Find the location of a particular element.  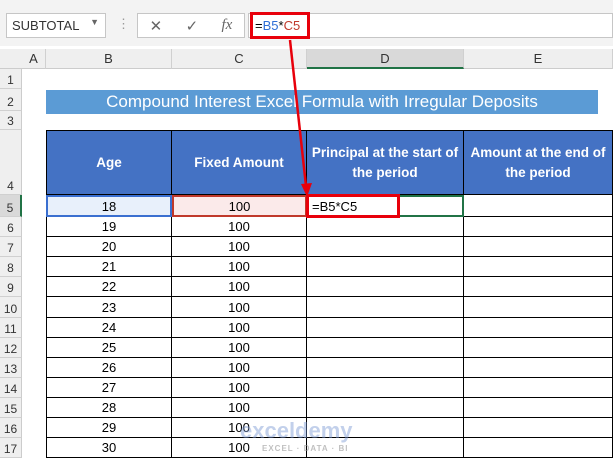

watermark-logo: exceldemy EXCEL · DATA · BI is located at coordinates (296, 435).